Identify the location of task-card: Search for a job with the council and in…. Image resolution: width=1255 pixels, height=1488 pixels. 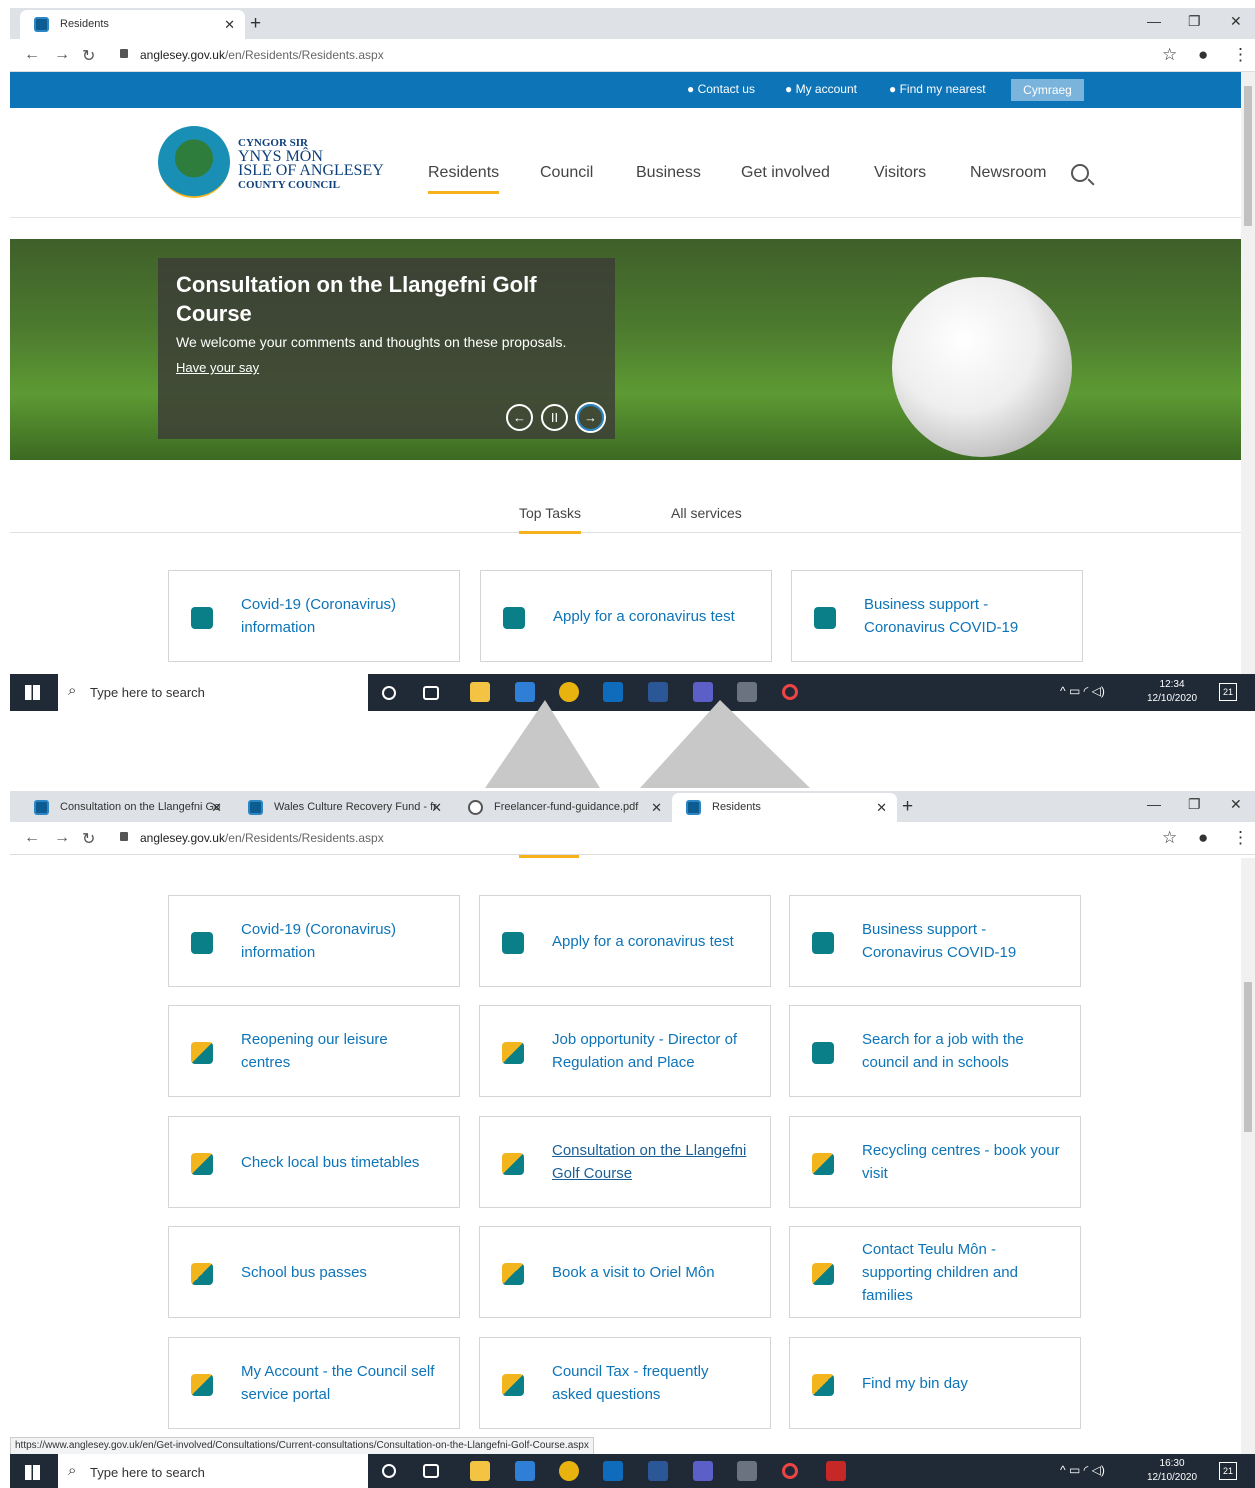
(935, 1051).